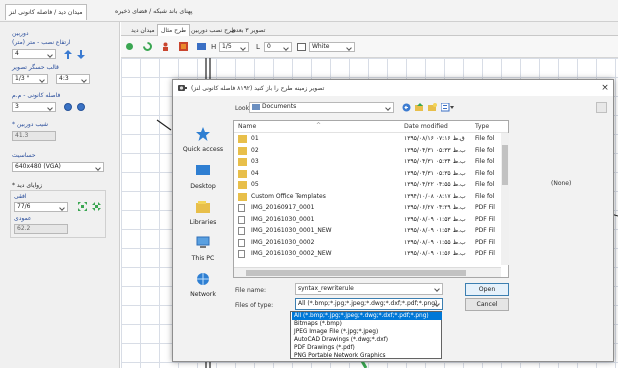  What do you see at coordinates (34, 107) in the screenshot?
I see `focal-length-select: 3` at bounding box center [34, 107].